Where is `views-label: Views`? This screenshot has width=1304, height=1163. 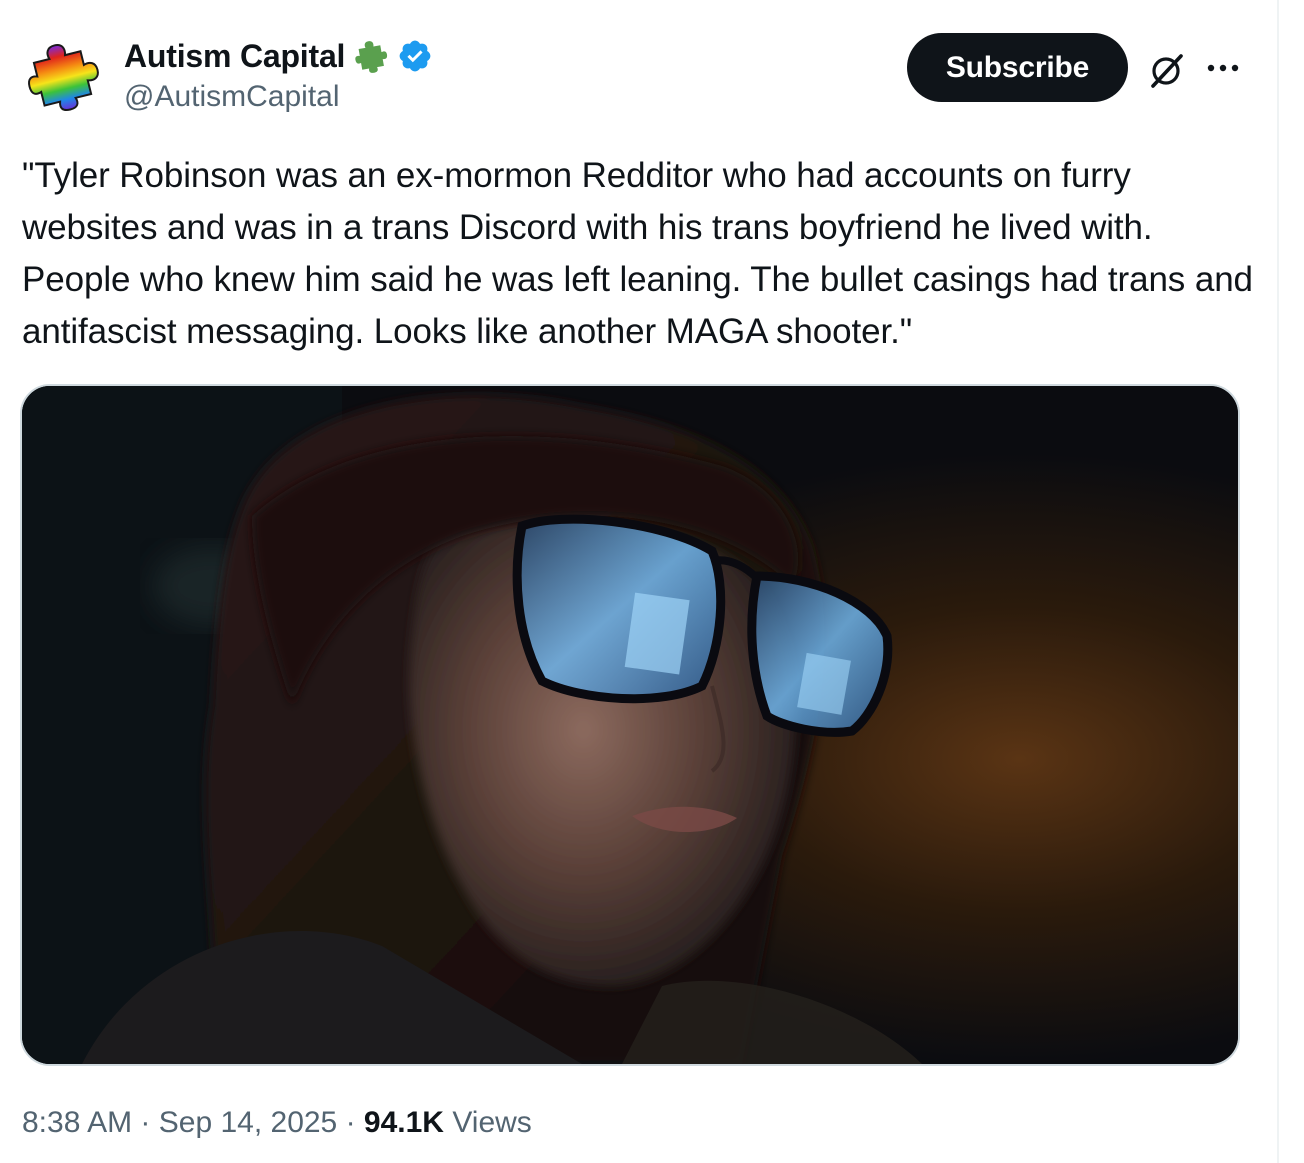
views-label: Views is located at coordinates (487, 1122).